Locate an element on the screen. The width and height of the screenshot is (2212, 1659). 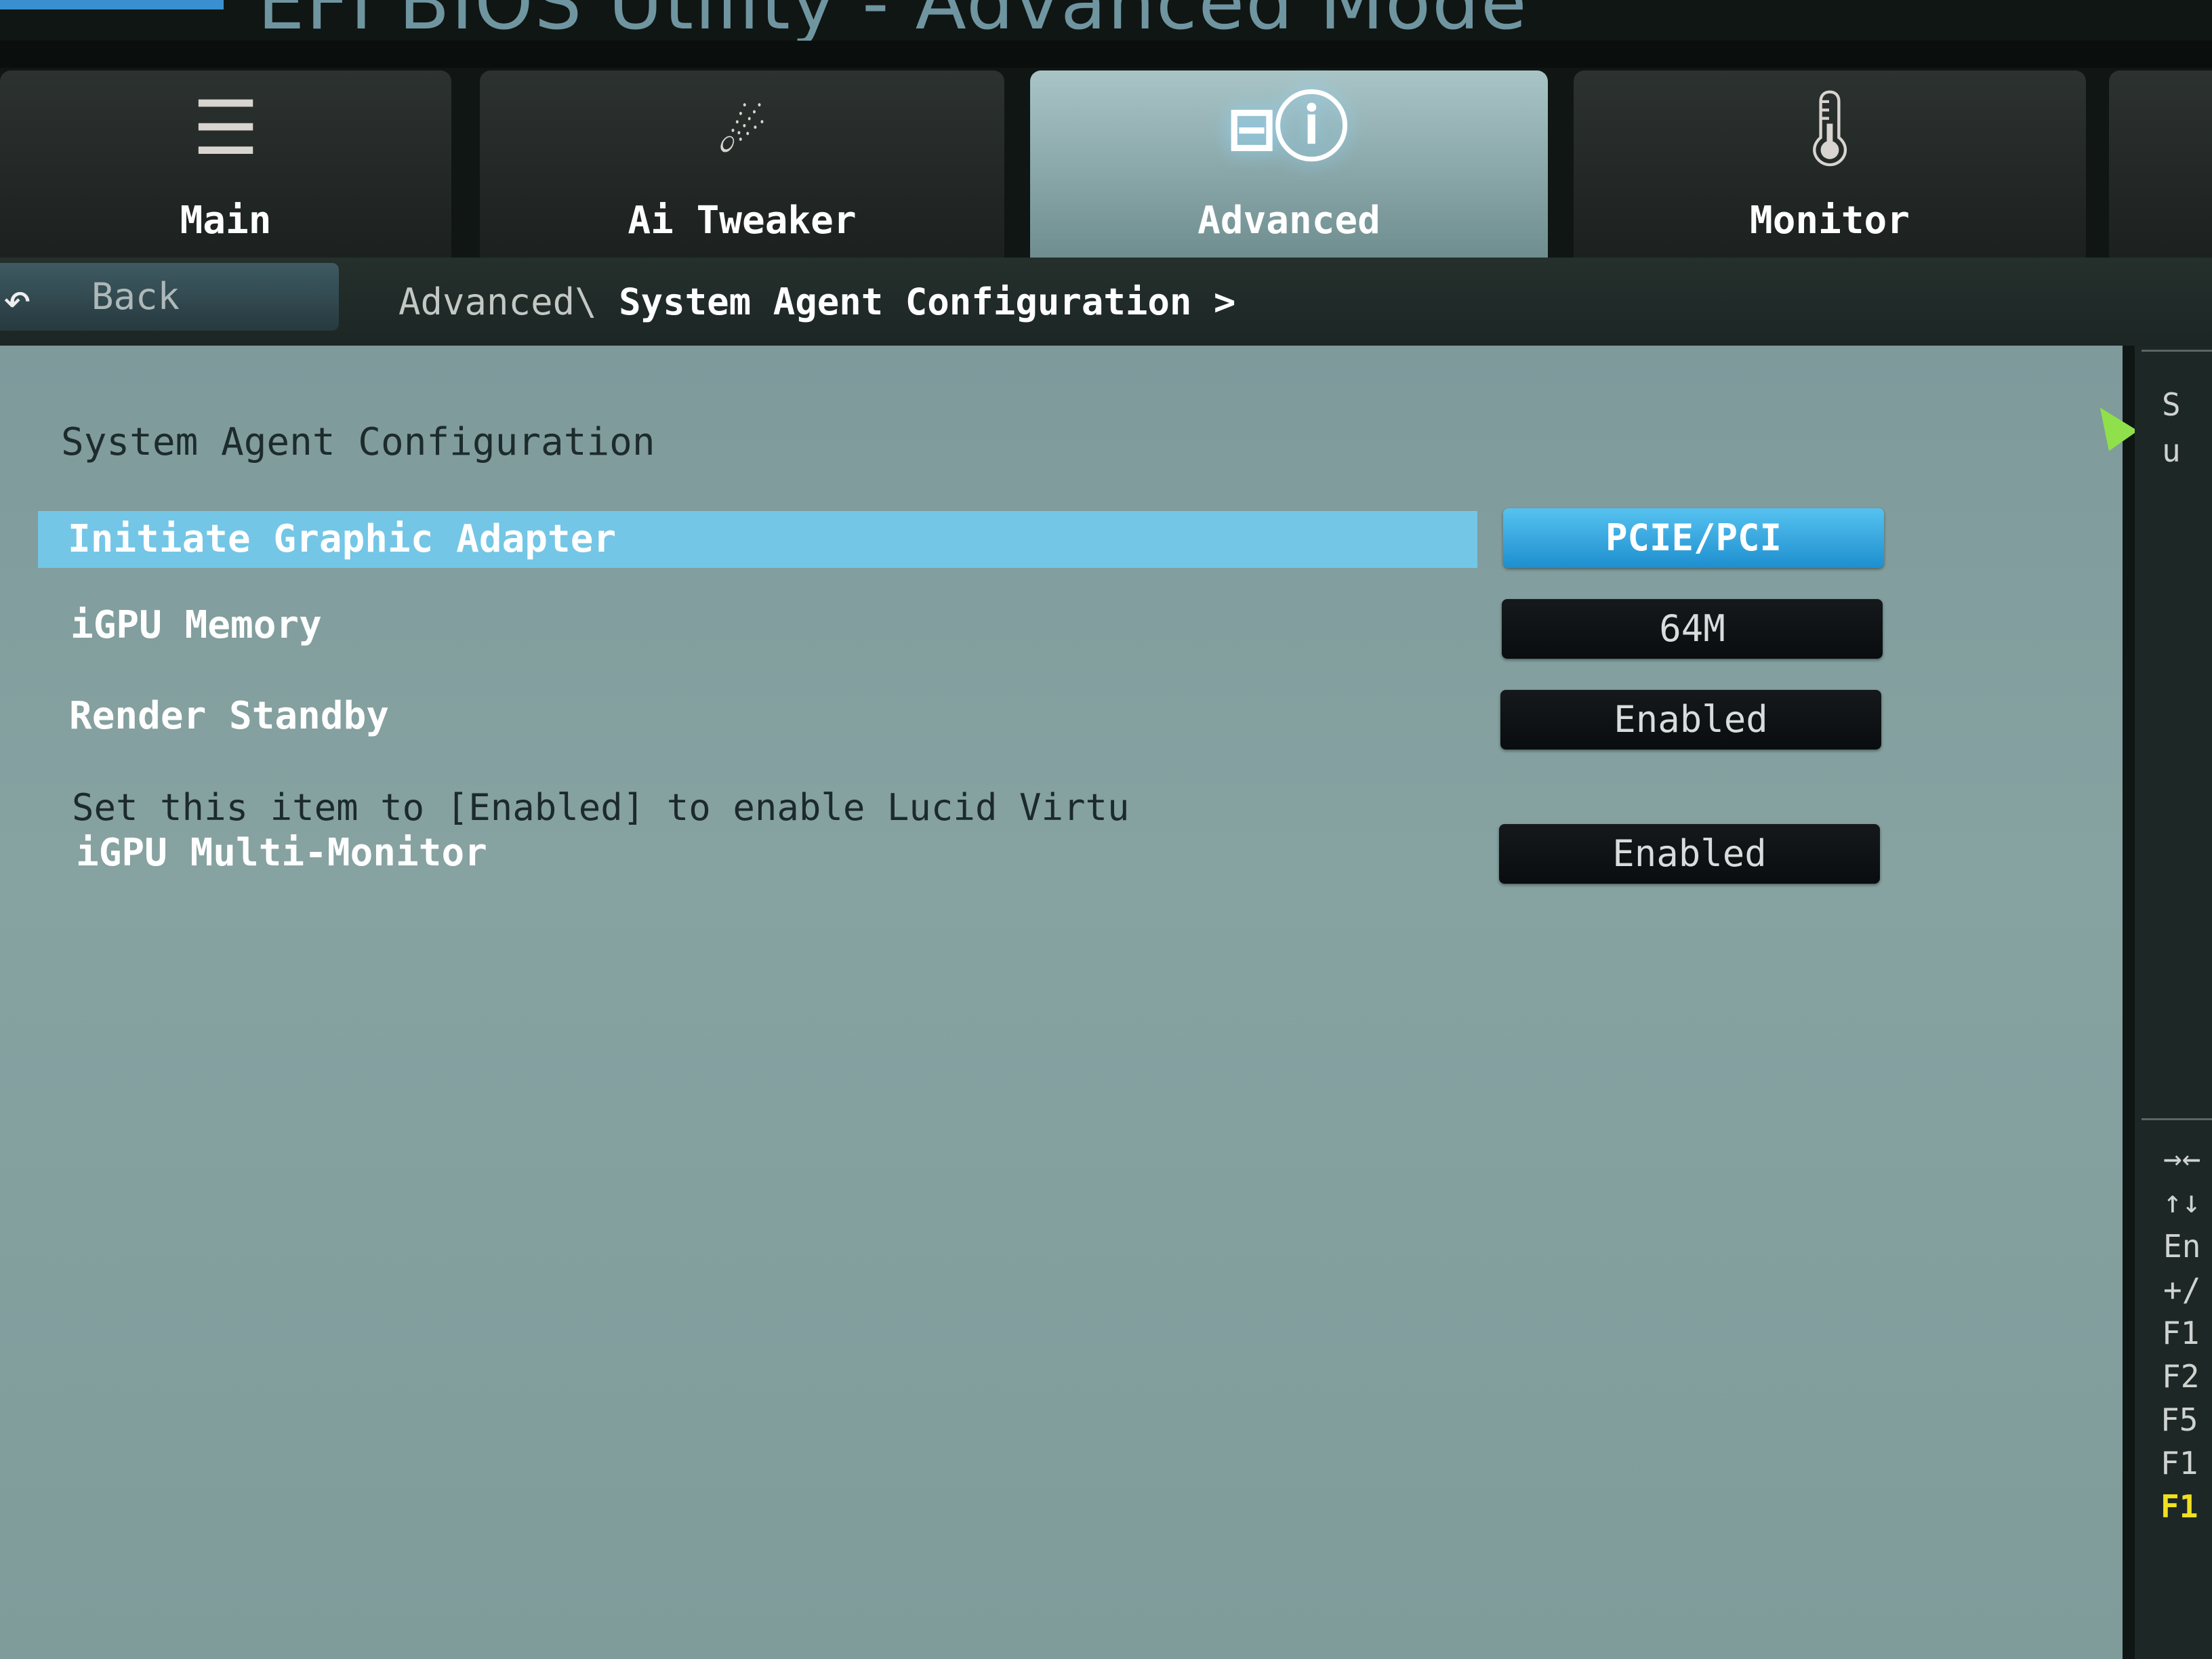
advanced-info-icon: ⊟ⓘ is located at coordinates (1289, 128).